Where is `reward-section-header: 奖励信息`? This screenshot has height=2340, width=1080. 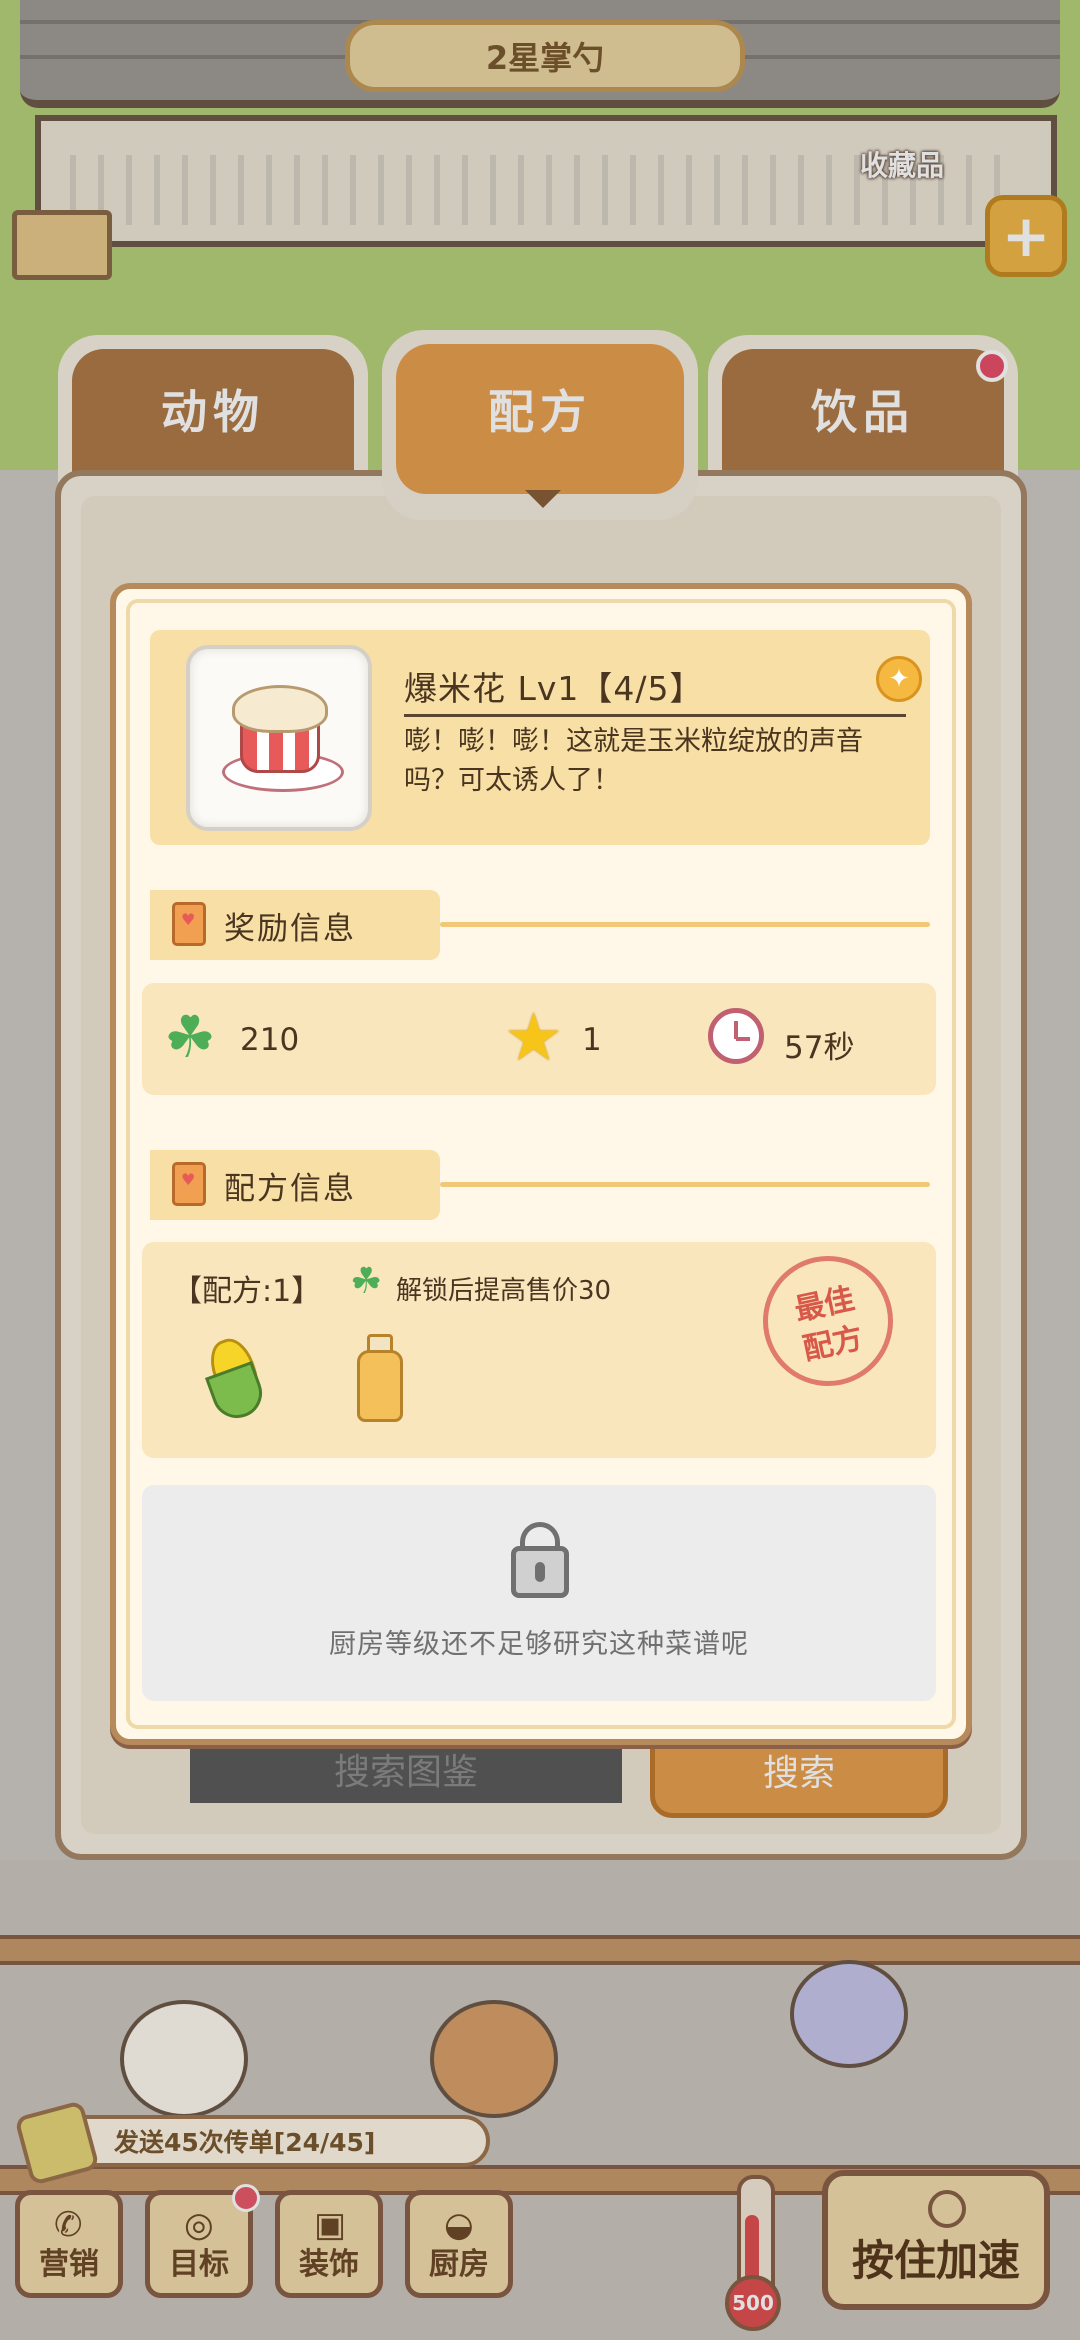 reward-section-header: 奖励信息 is located at coordinates (295, 925).